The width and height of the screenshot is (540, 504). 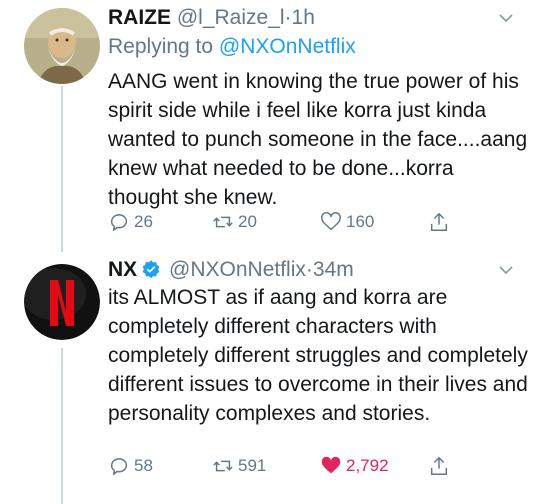 I want to click on replying-to: Replying to @NXOnNetflix, so click(x=232, y=47).